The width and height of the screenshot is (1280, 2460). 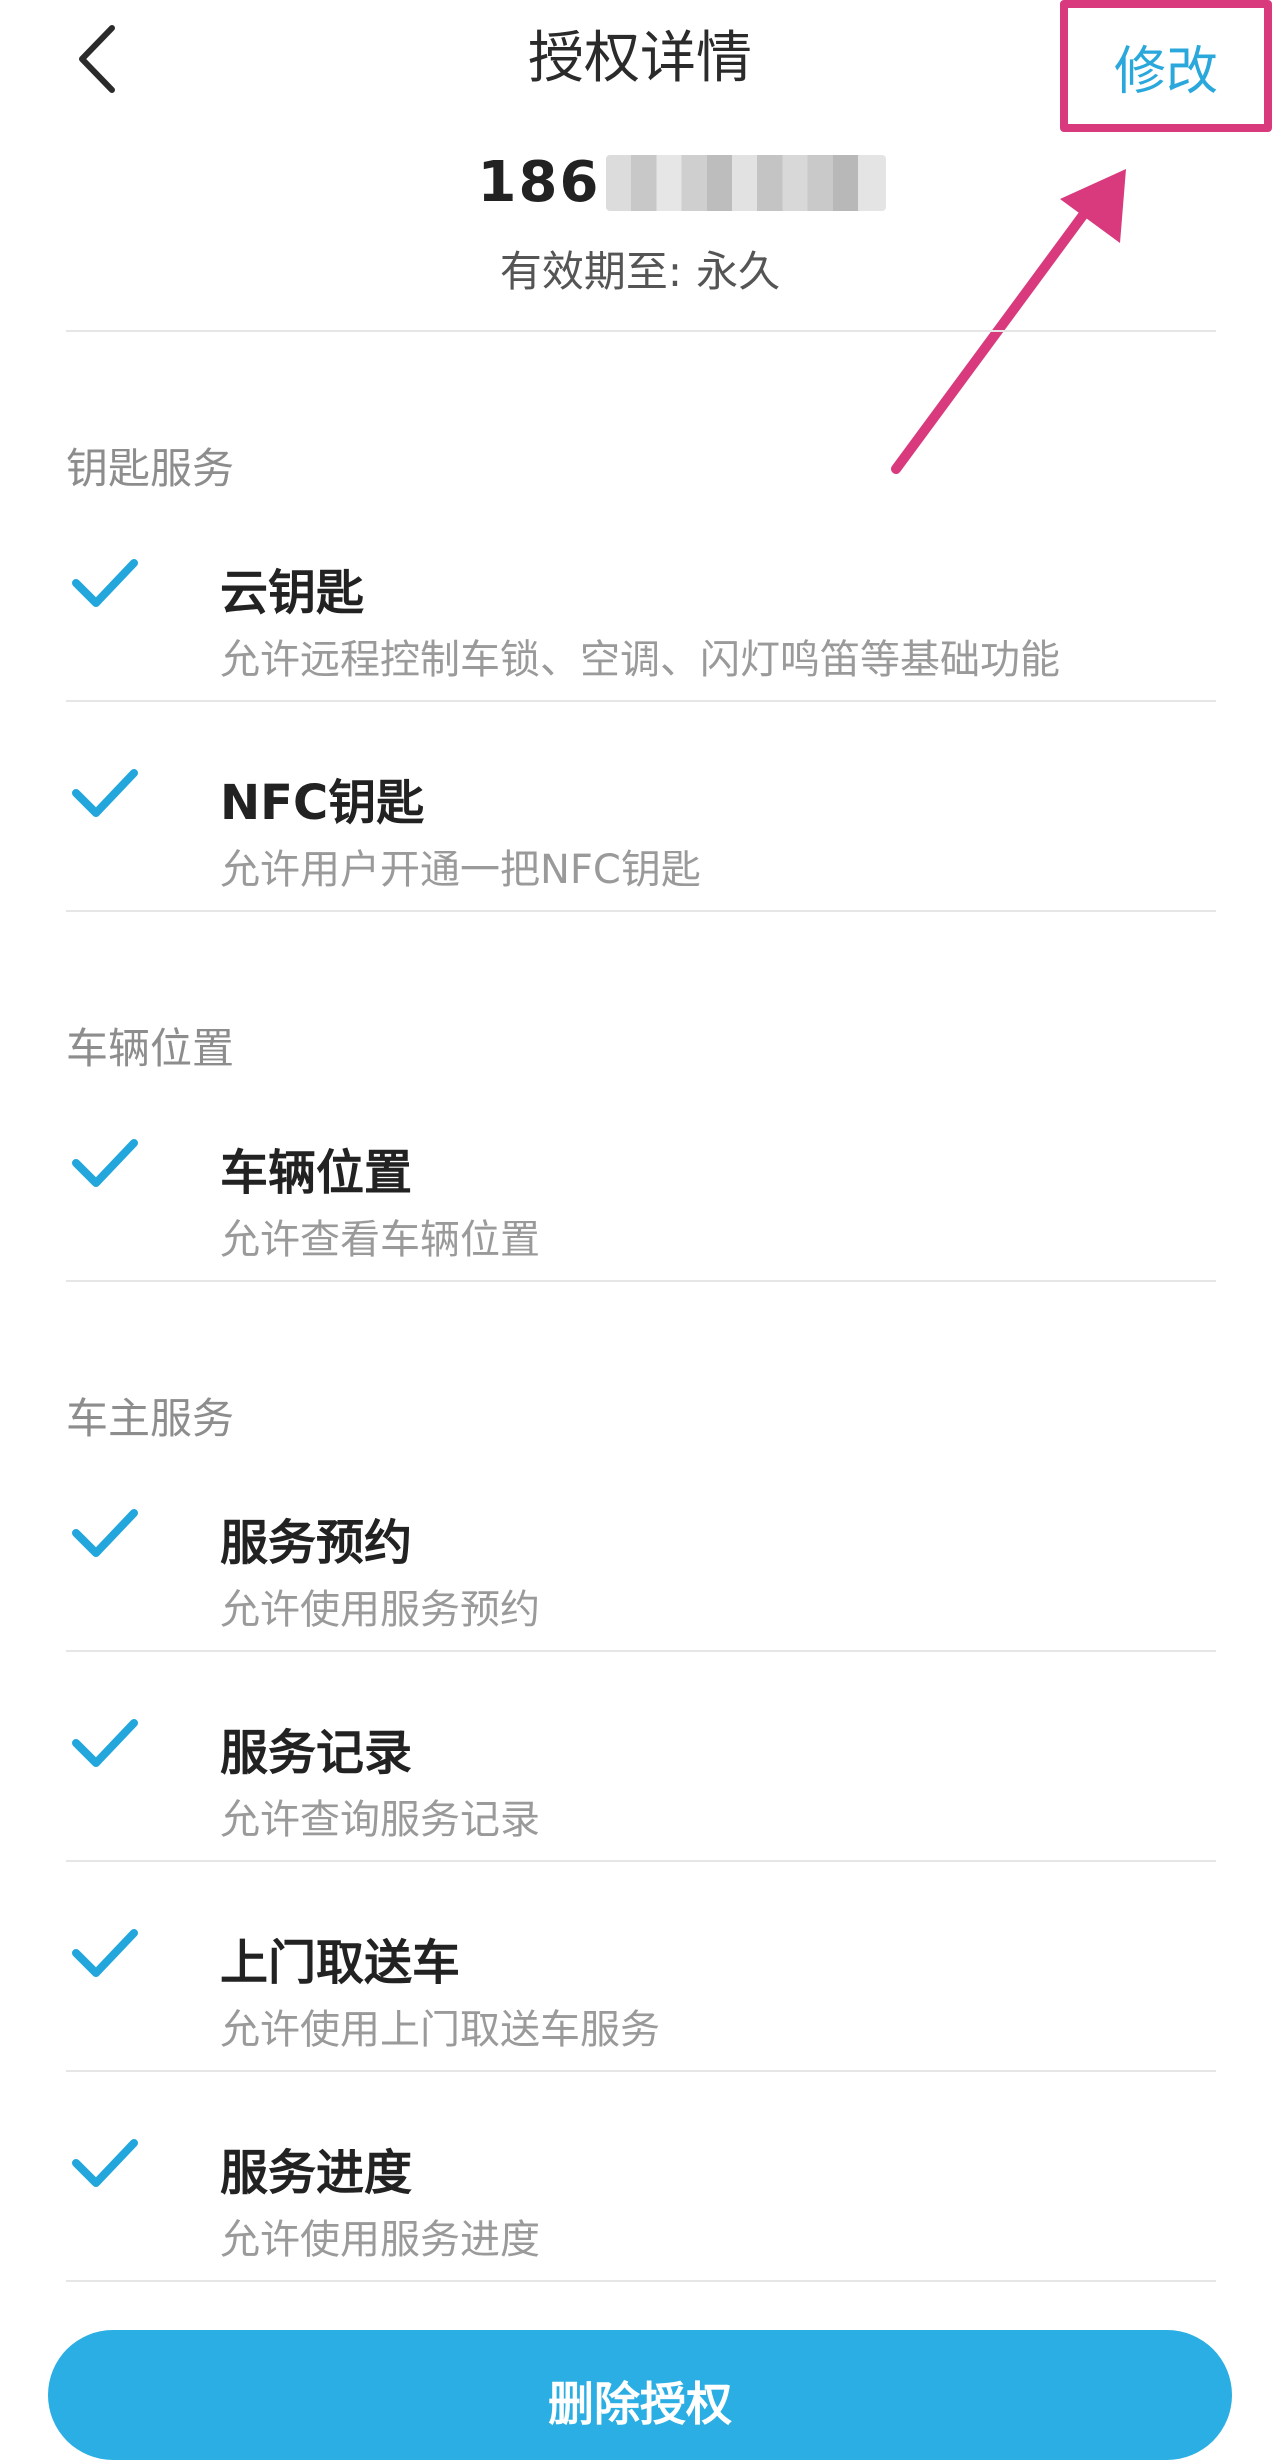 What do you see at coordinates (380, 2240) in the screenshot?
I see `permission-desc-service-progress: 允许使用服务进度` at bounding box center [380, 2240].